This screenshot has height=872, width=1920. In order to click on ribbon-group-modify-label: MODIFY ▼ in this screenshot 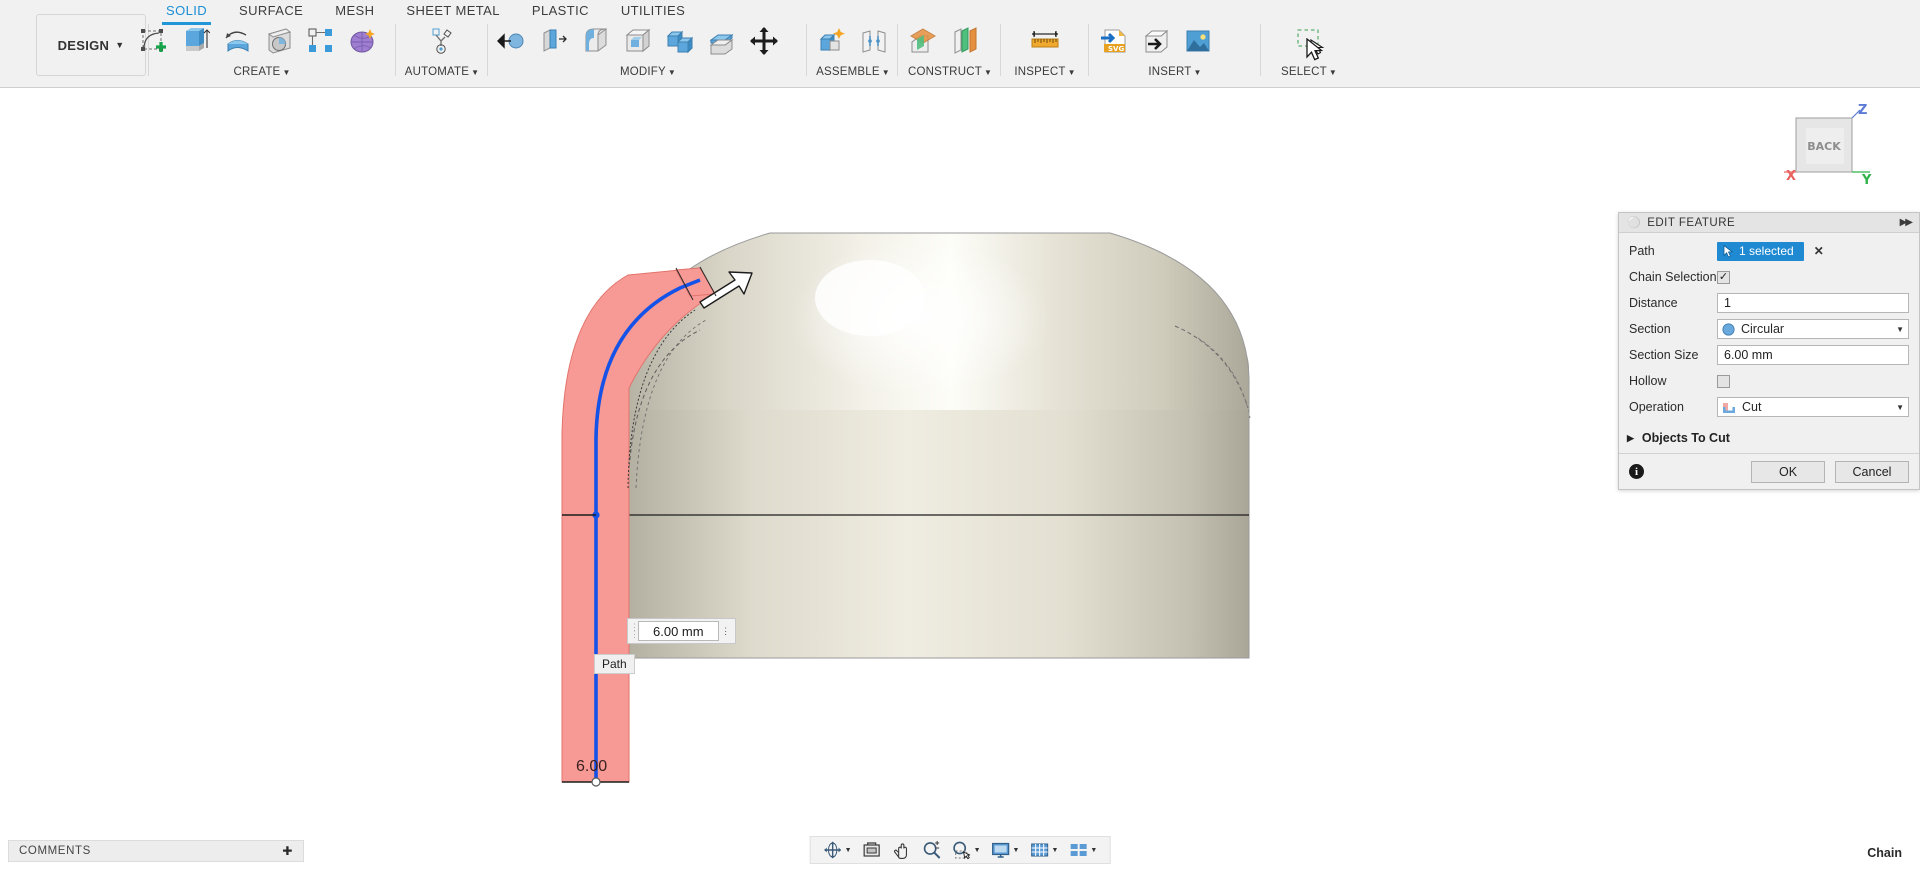, I will do `click(648, 72)`.